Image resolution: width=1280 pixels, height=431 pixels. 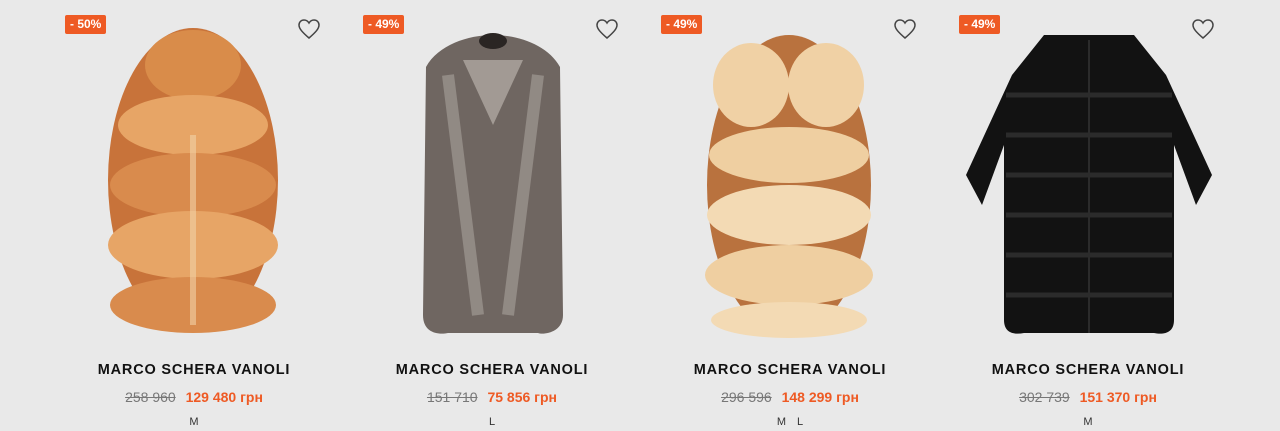 What do you see at coordinates (1203, 29) in the screenshot?
I see `heart-outline-icon` at bounding box center [1203, 29].